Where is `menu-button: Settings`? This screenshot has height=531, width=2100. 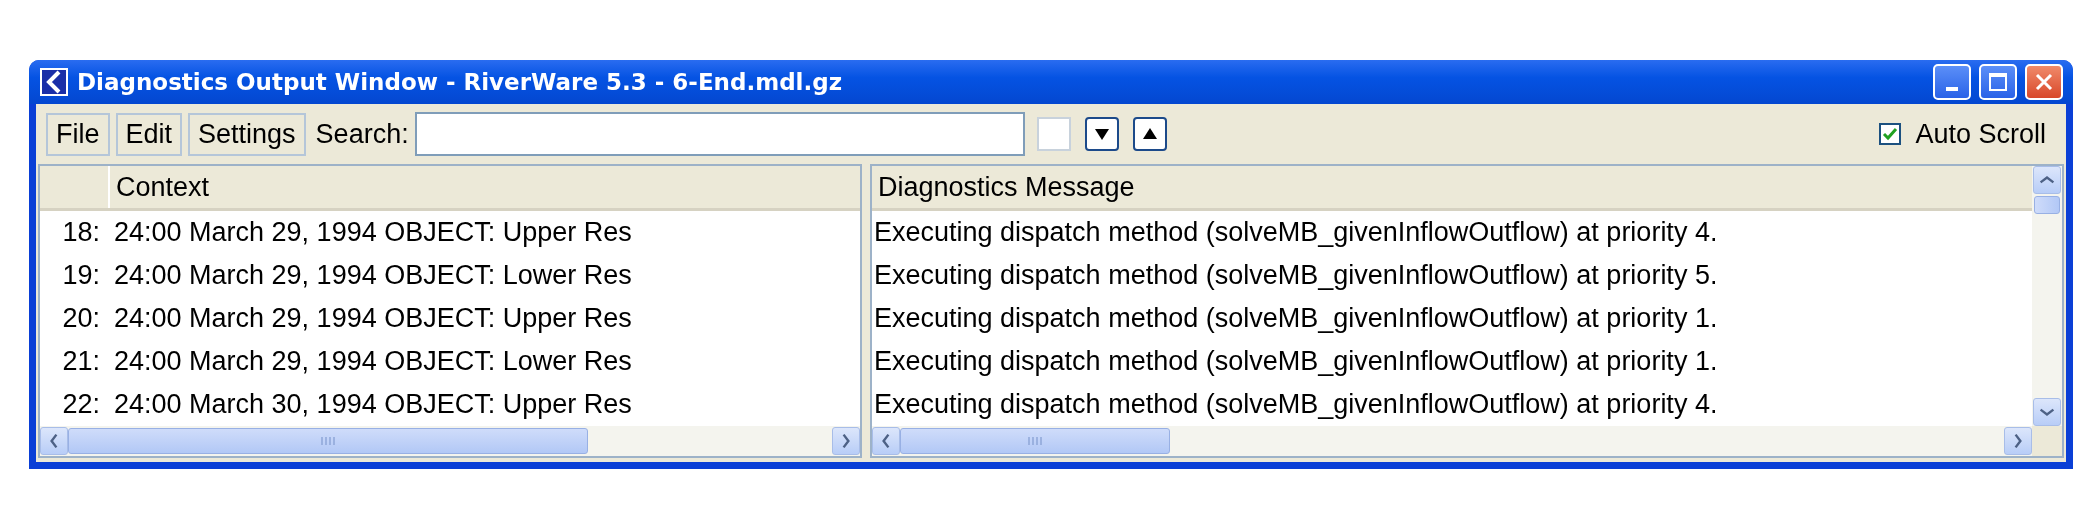
menu-button: Settings is located at coordinates (247, 134).